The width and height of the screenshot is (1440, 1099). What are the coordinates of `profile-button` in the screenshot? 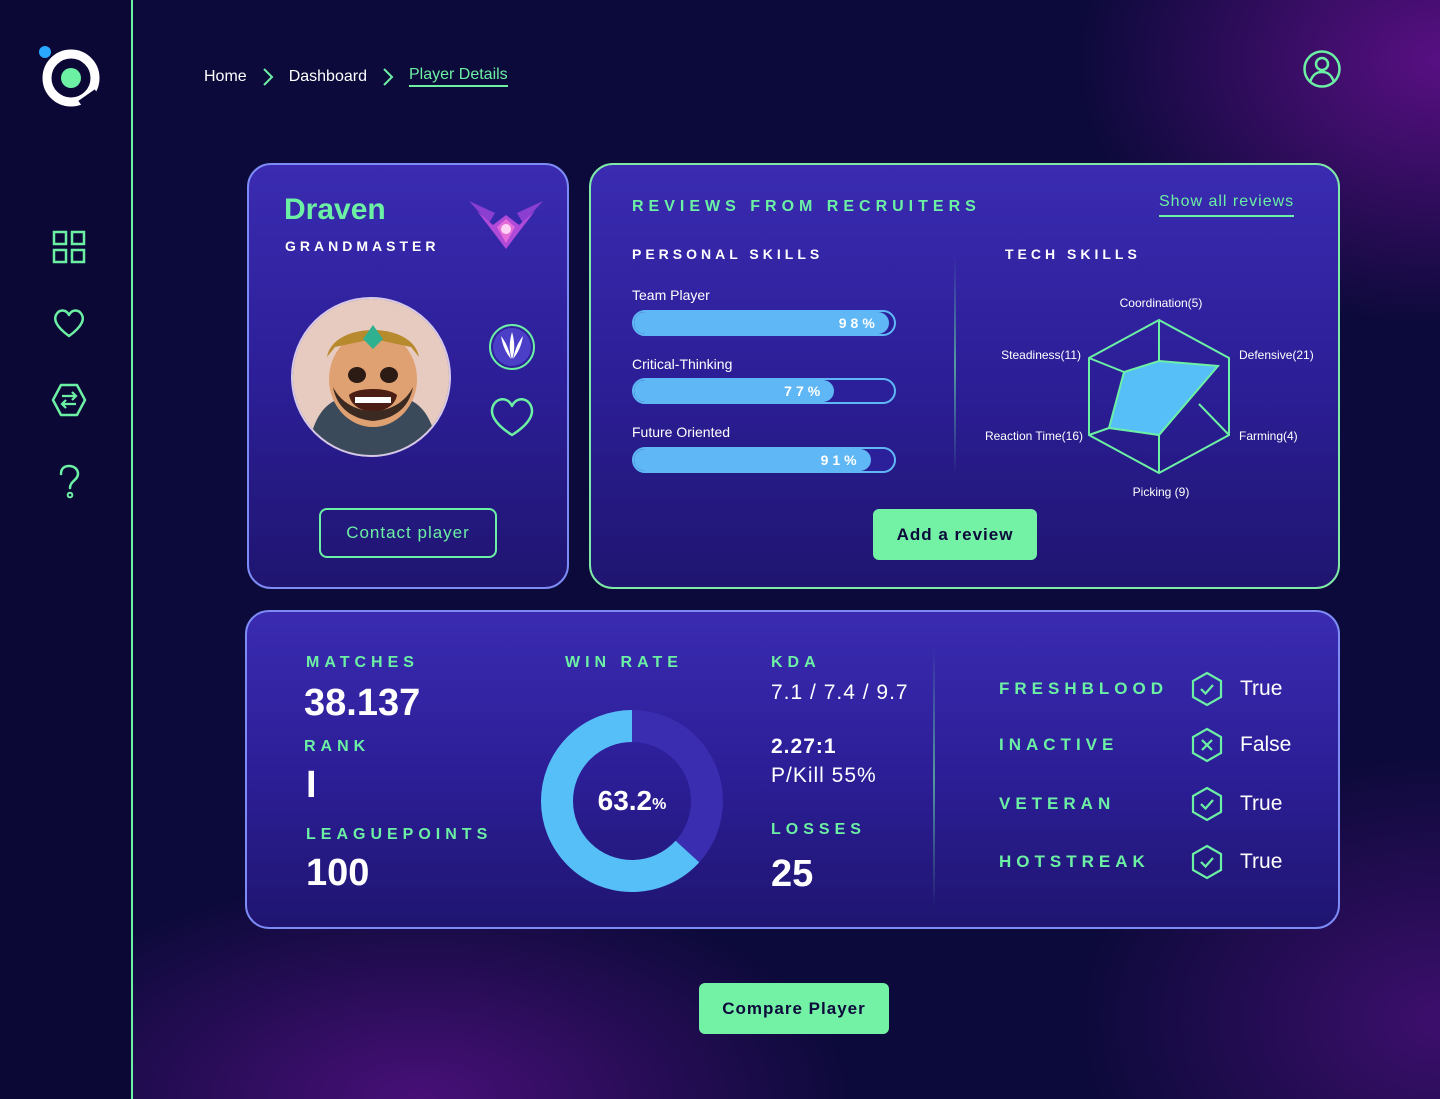 It's located at (1322, 69).